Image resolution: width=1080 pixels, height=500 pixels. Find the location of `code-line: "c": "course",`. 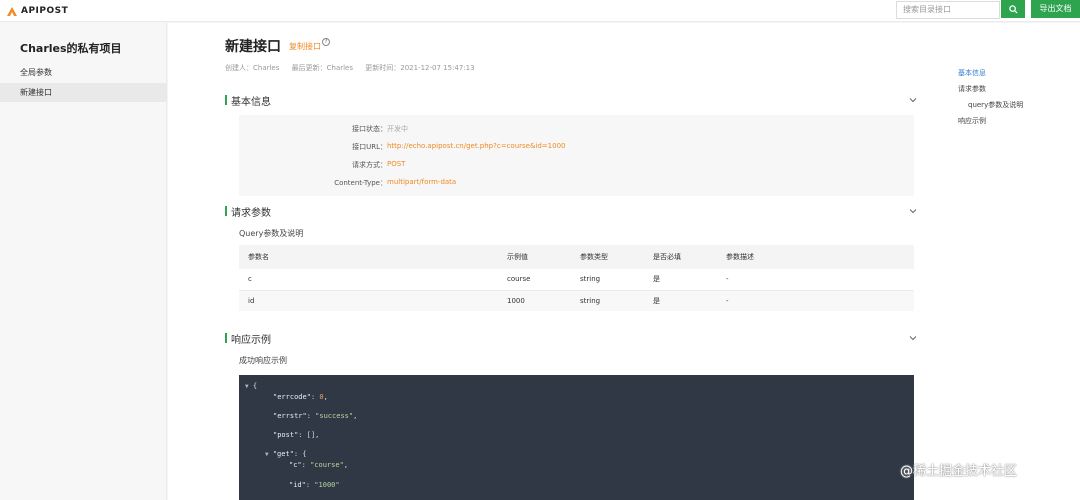

code-line: "c": "course", is located at coordinates (318, 465).